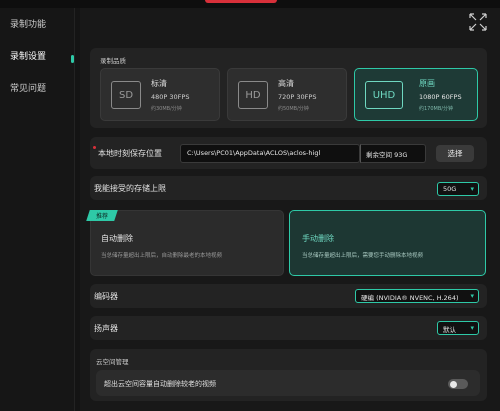 This screenshot has height=411, width=500. I want to click on quality-spec: 1080P 60FPS, so click(440, 97).